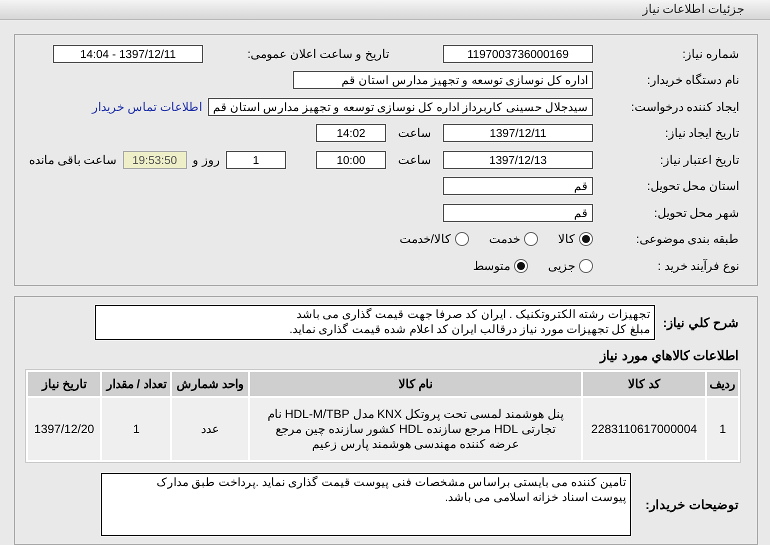  I want to click on notes-box: تامین کننده می بایستی براساس مشخصات فنی پیوست قیمت گذاری نماید .پرداخت طبق مدارک پیوست اسناد خزانه اسلامی می باشد., so click(366, 504).